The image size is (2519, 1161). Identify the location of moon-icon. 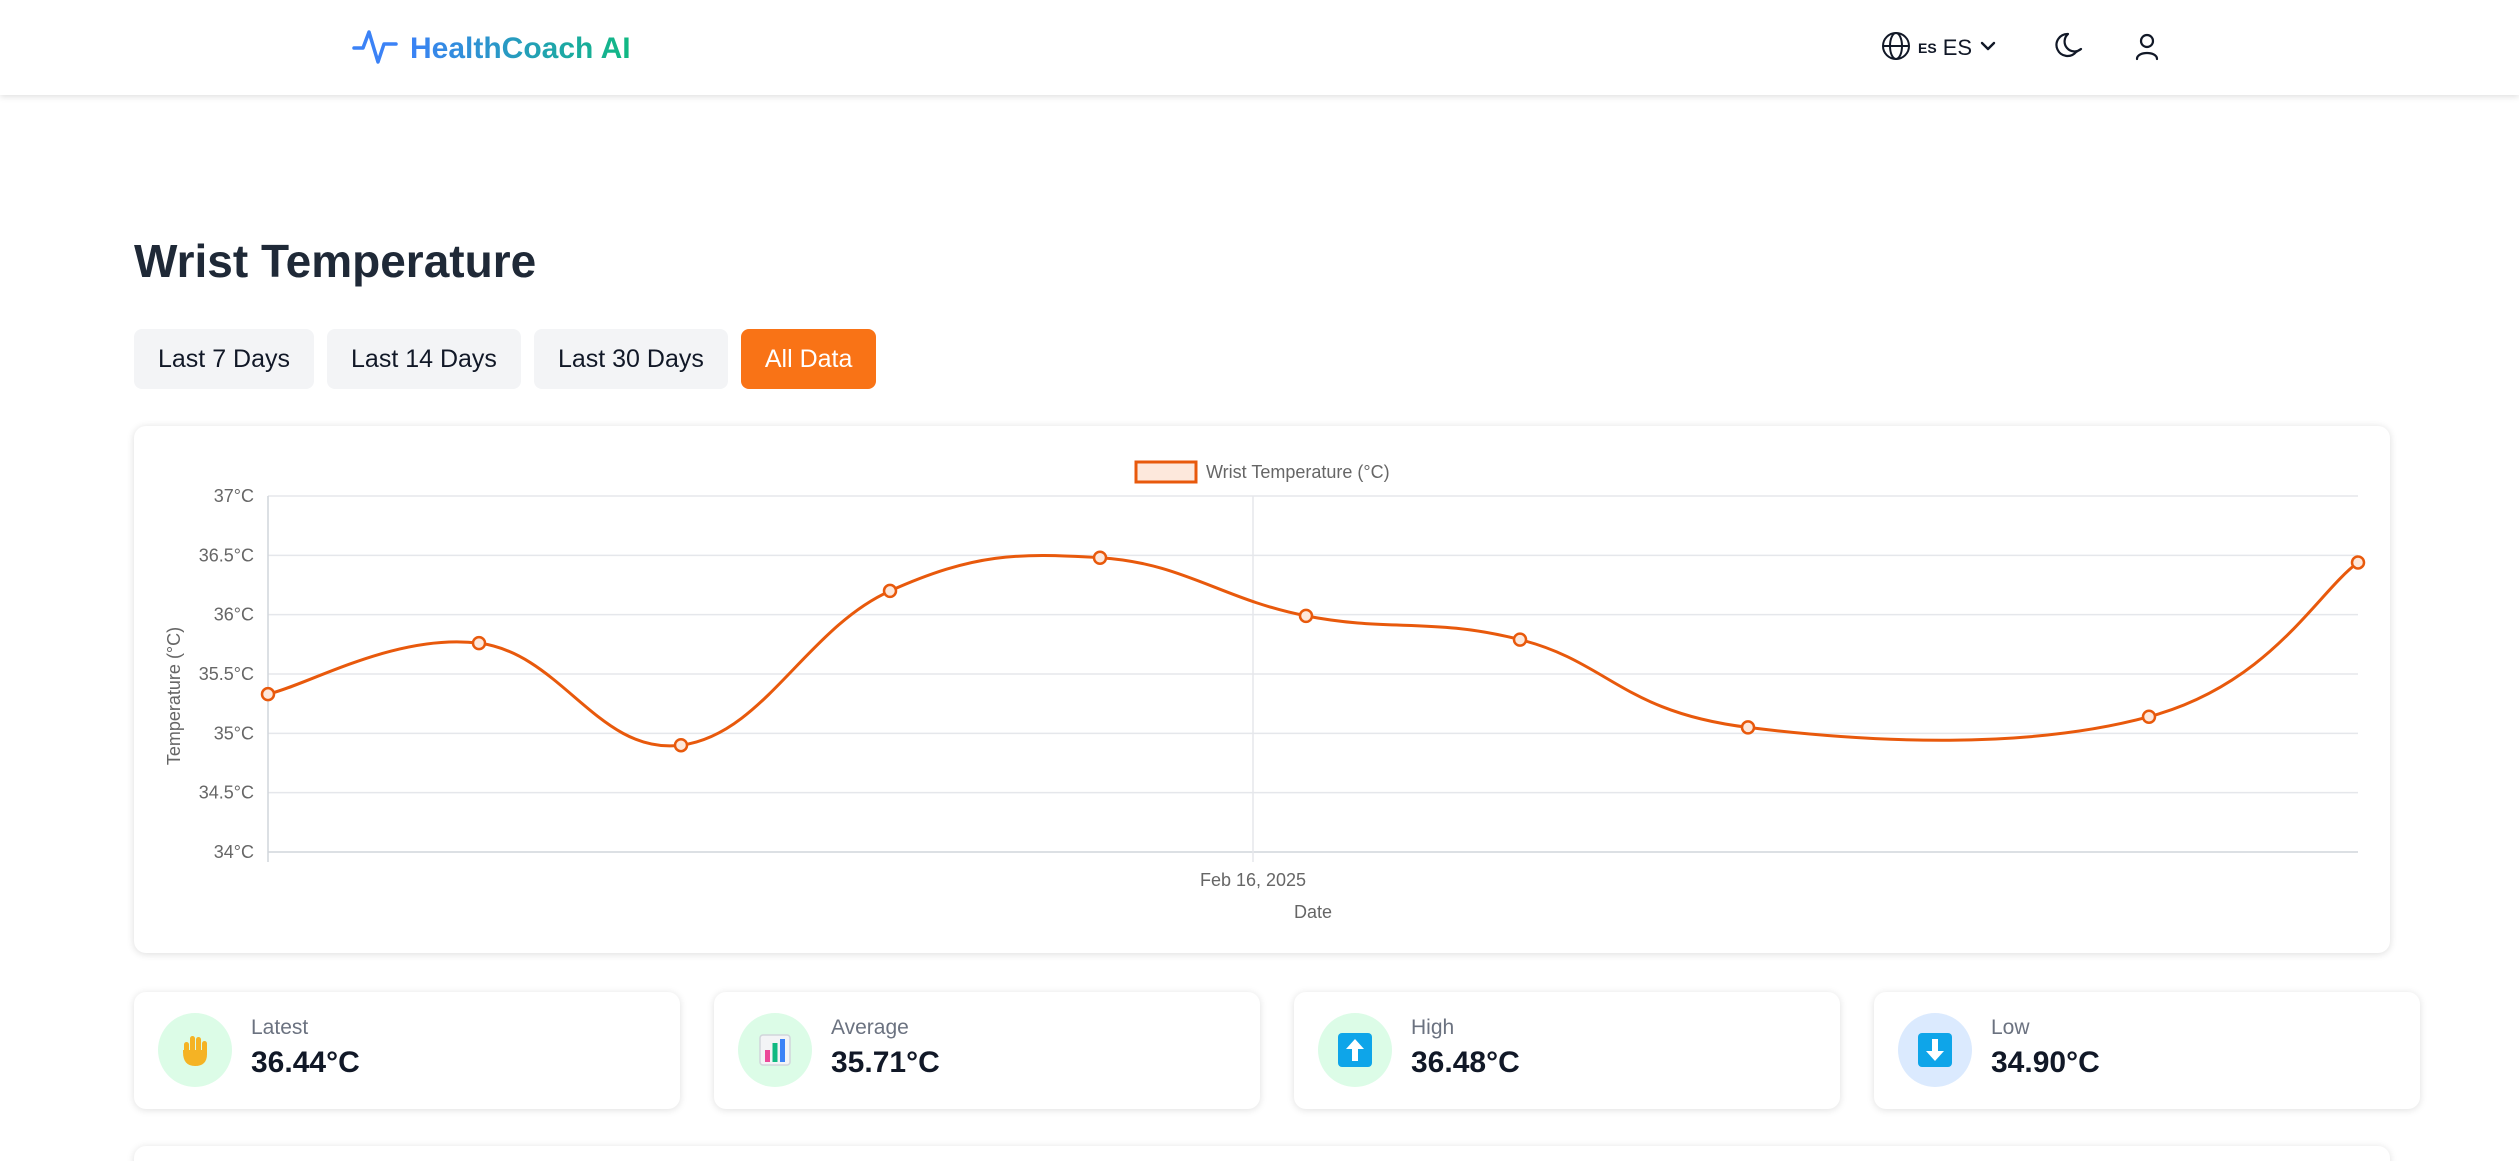
(2070, 48).